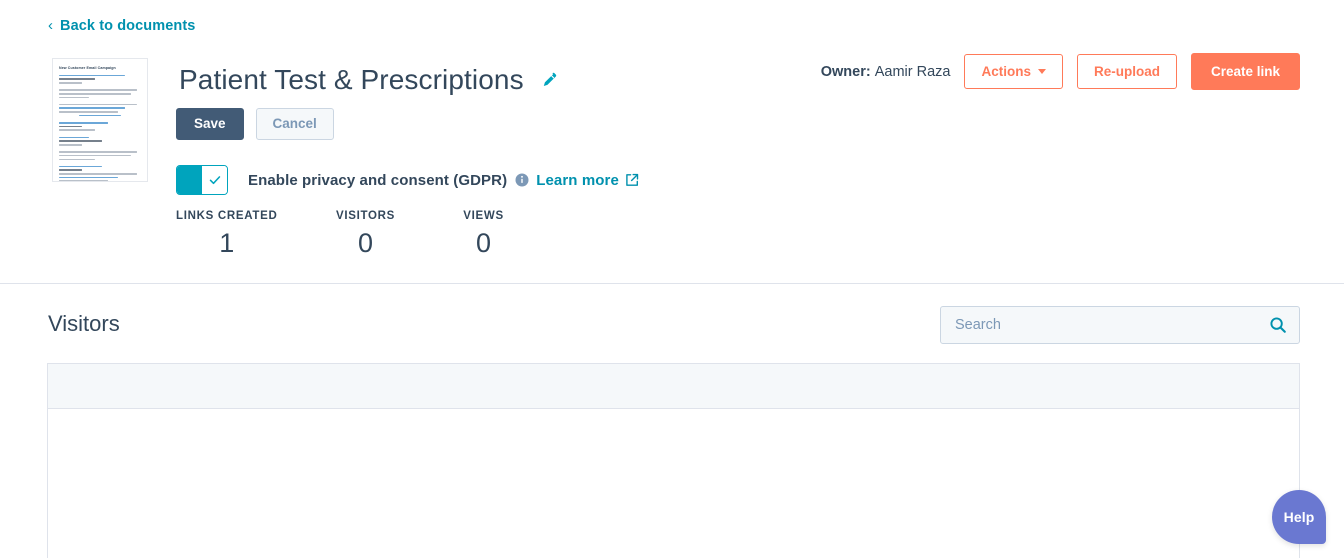  I want to click on edit-action-buttons: Save Cancel, so click(255, 124).